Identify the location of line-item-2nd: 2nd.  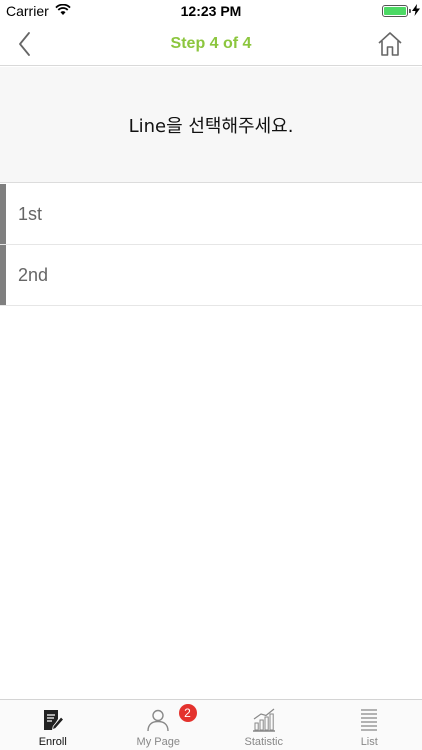
(211, 275).